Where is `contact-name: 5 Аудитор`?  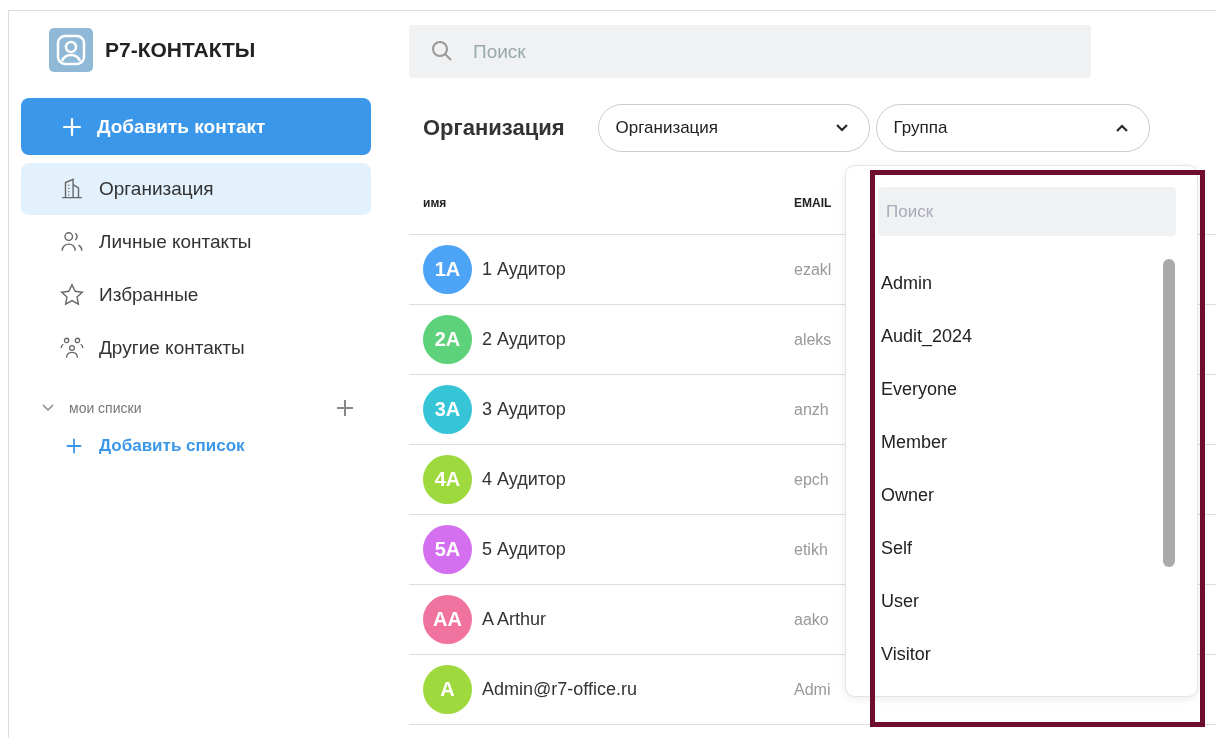 contact-name: 5 Аудитор is located at coordinates (524, 549).